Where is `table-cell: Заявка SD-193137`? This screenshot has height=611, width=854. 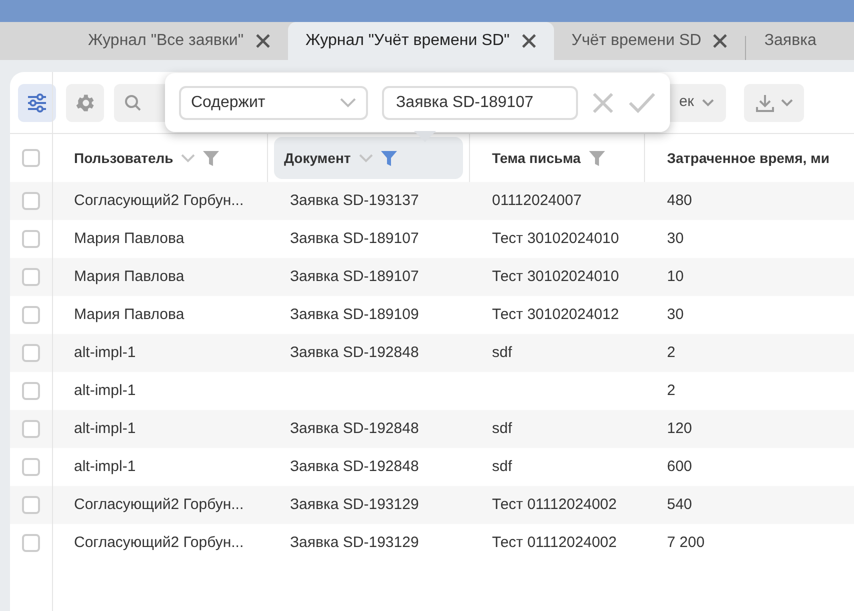 table-cell: Заявка SD-193137 is located at coordinates (354, 200).